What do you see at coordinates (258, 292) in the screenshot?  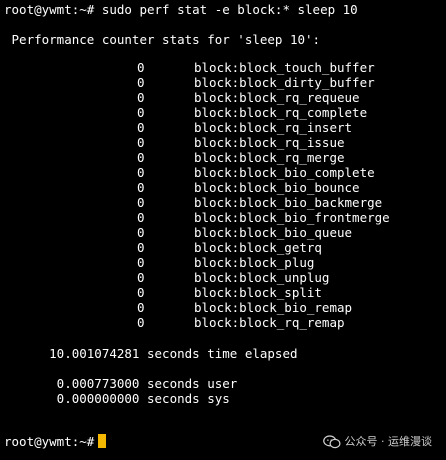 I see `counter-event-name: block:block_split` at bounding box center [258, 292].